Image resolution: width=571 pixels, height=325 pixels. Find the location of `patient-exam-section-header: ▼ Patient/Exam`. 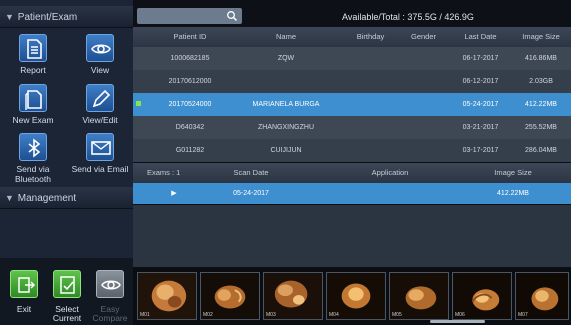

patient-exam-section-header: ▼ Patient/Exam is located at coordinates (66, 17).